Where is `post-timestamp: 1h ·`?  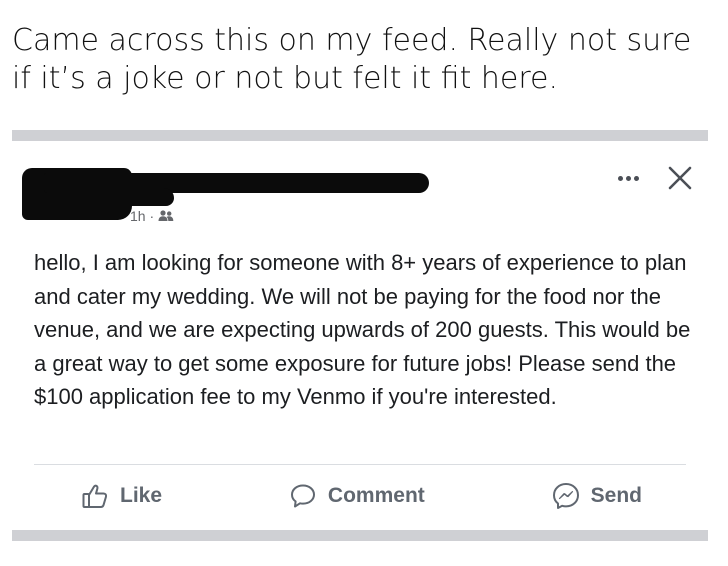
post-timestamp: 1h · is located at coordinates (142, 216).